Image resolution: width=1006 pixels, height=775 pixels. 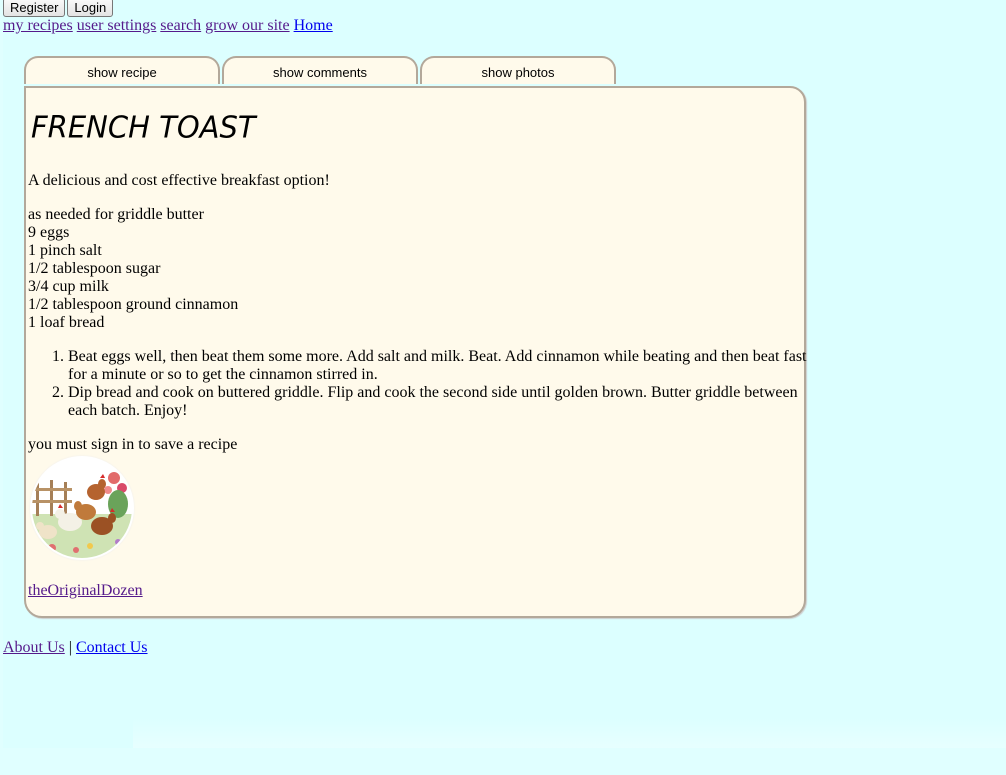 I want to click on login-button: Login, so click(x=90, y=8).